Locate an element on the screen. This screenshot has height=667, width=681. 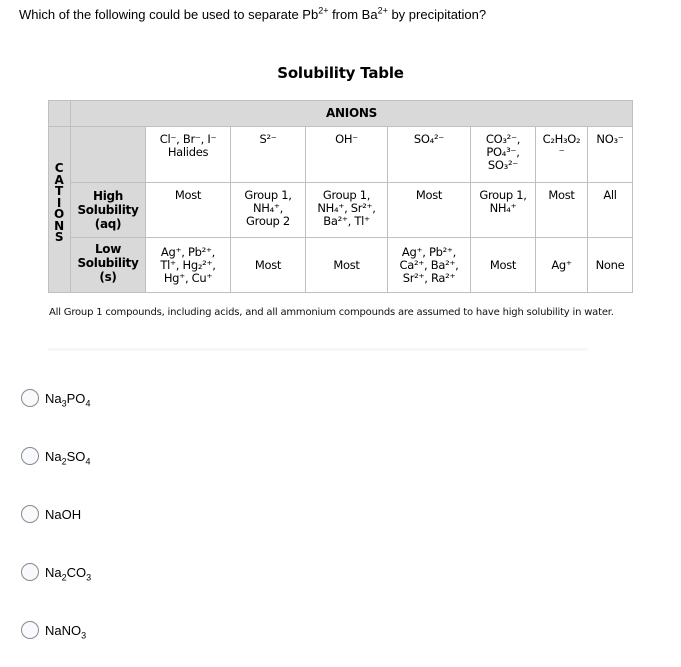
row-label-text: Low Solubility (s) is located at coordinates (108, 263).